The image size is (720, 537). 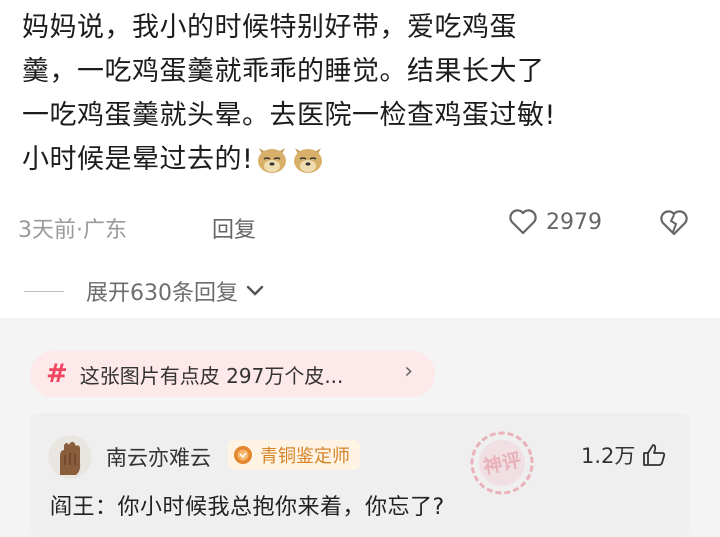 I want to click on god-comment-stamp-icon: 神评, so click(x=502, y=463).